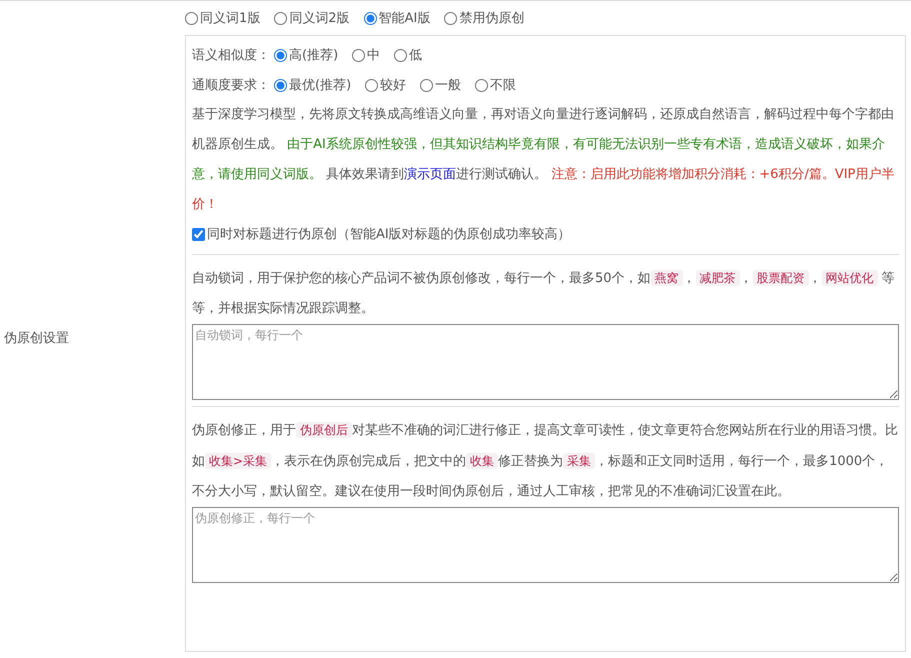 This screenshot has width=911, height=658. I want to click on demo-page-link: 演示页面, so click(430, 174).